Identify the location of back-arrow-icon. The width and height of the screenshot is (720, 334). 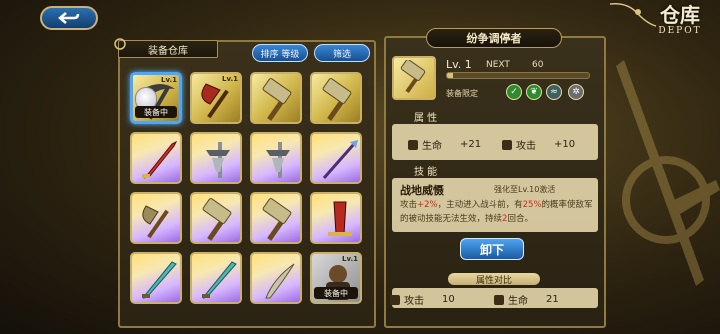
(69, 18).